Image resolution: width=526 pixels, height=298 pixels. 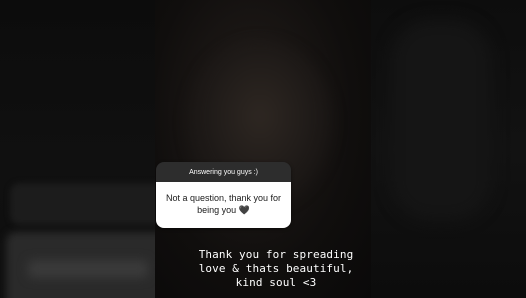 What do you see at coordinates (82, 204) in the screenshot?
I see `blurred-sticker-header-reflection` at bounding box center [82, 204].